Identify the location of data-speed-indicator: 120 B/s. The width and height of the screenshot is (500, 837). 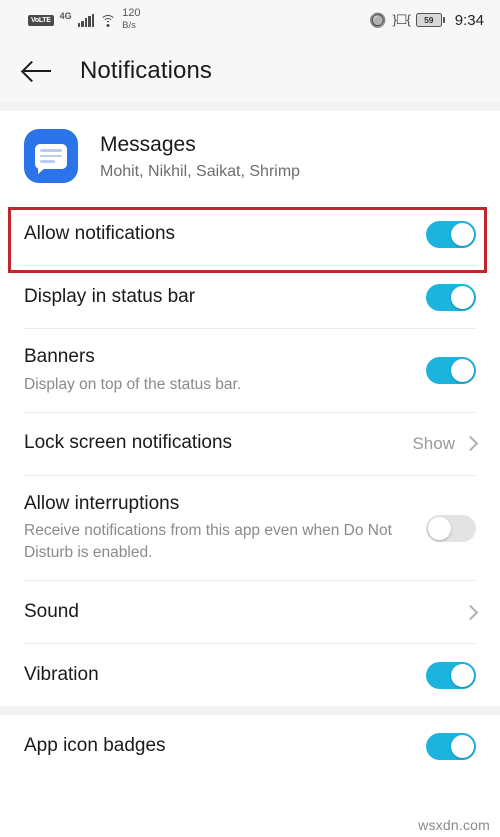
(131, 19).